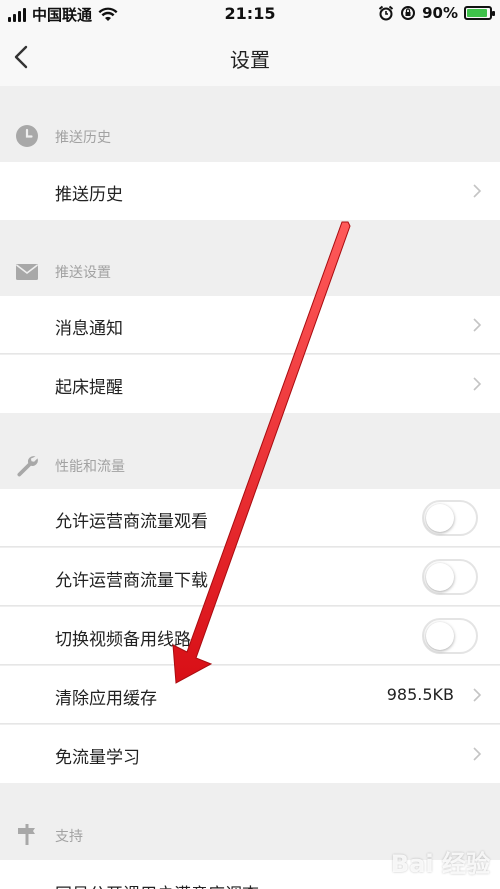 This screenshot has width=500, height=889. I want to click on page-title: 设置, so click(250, 60).